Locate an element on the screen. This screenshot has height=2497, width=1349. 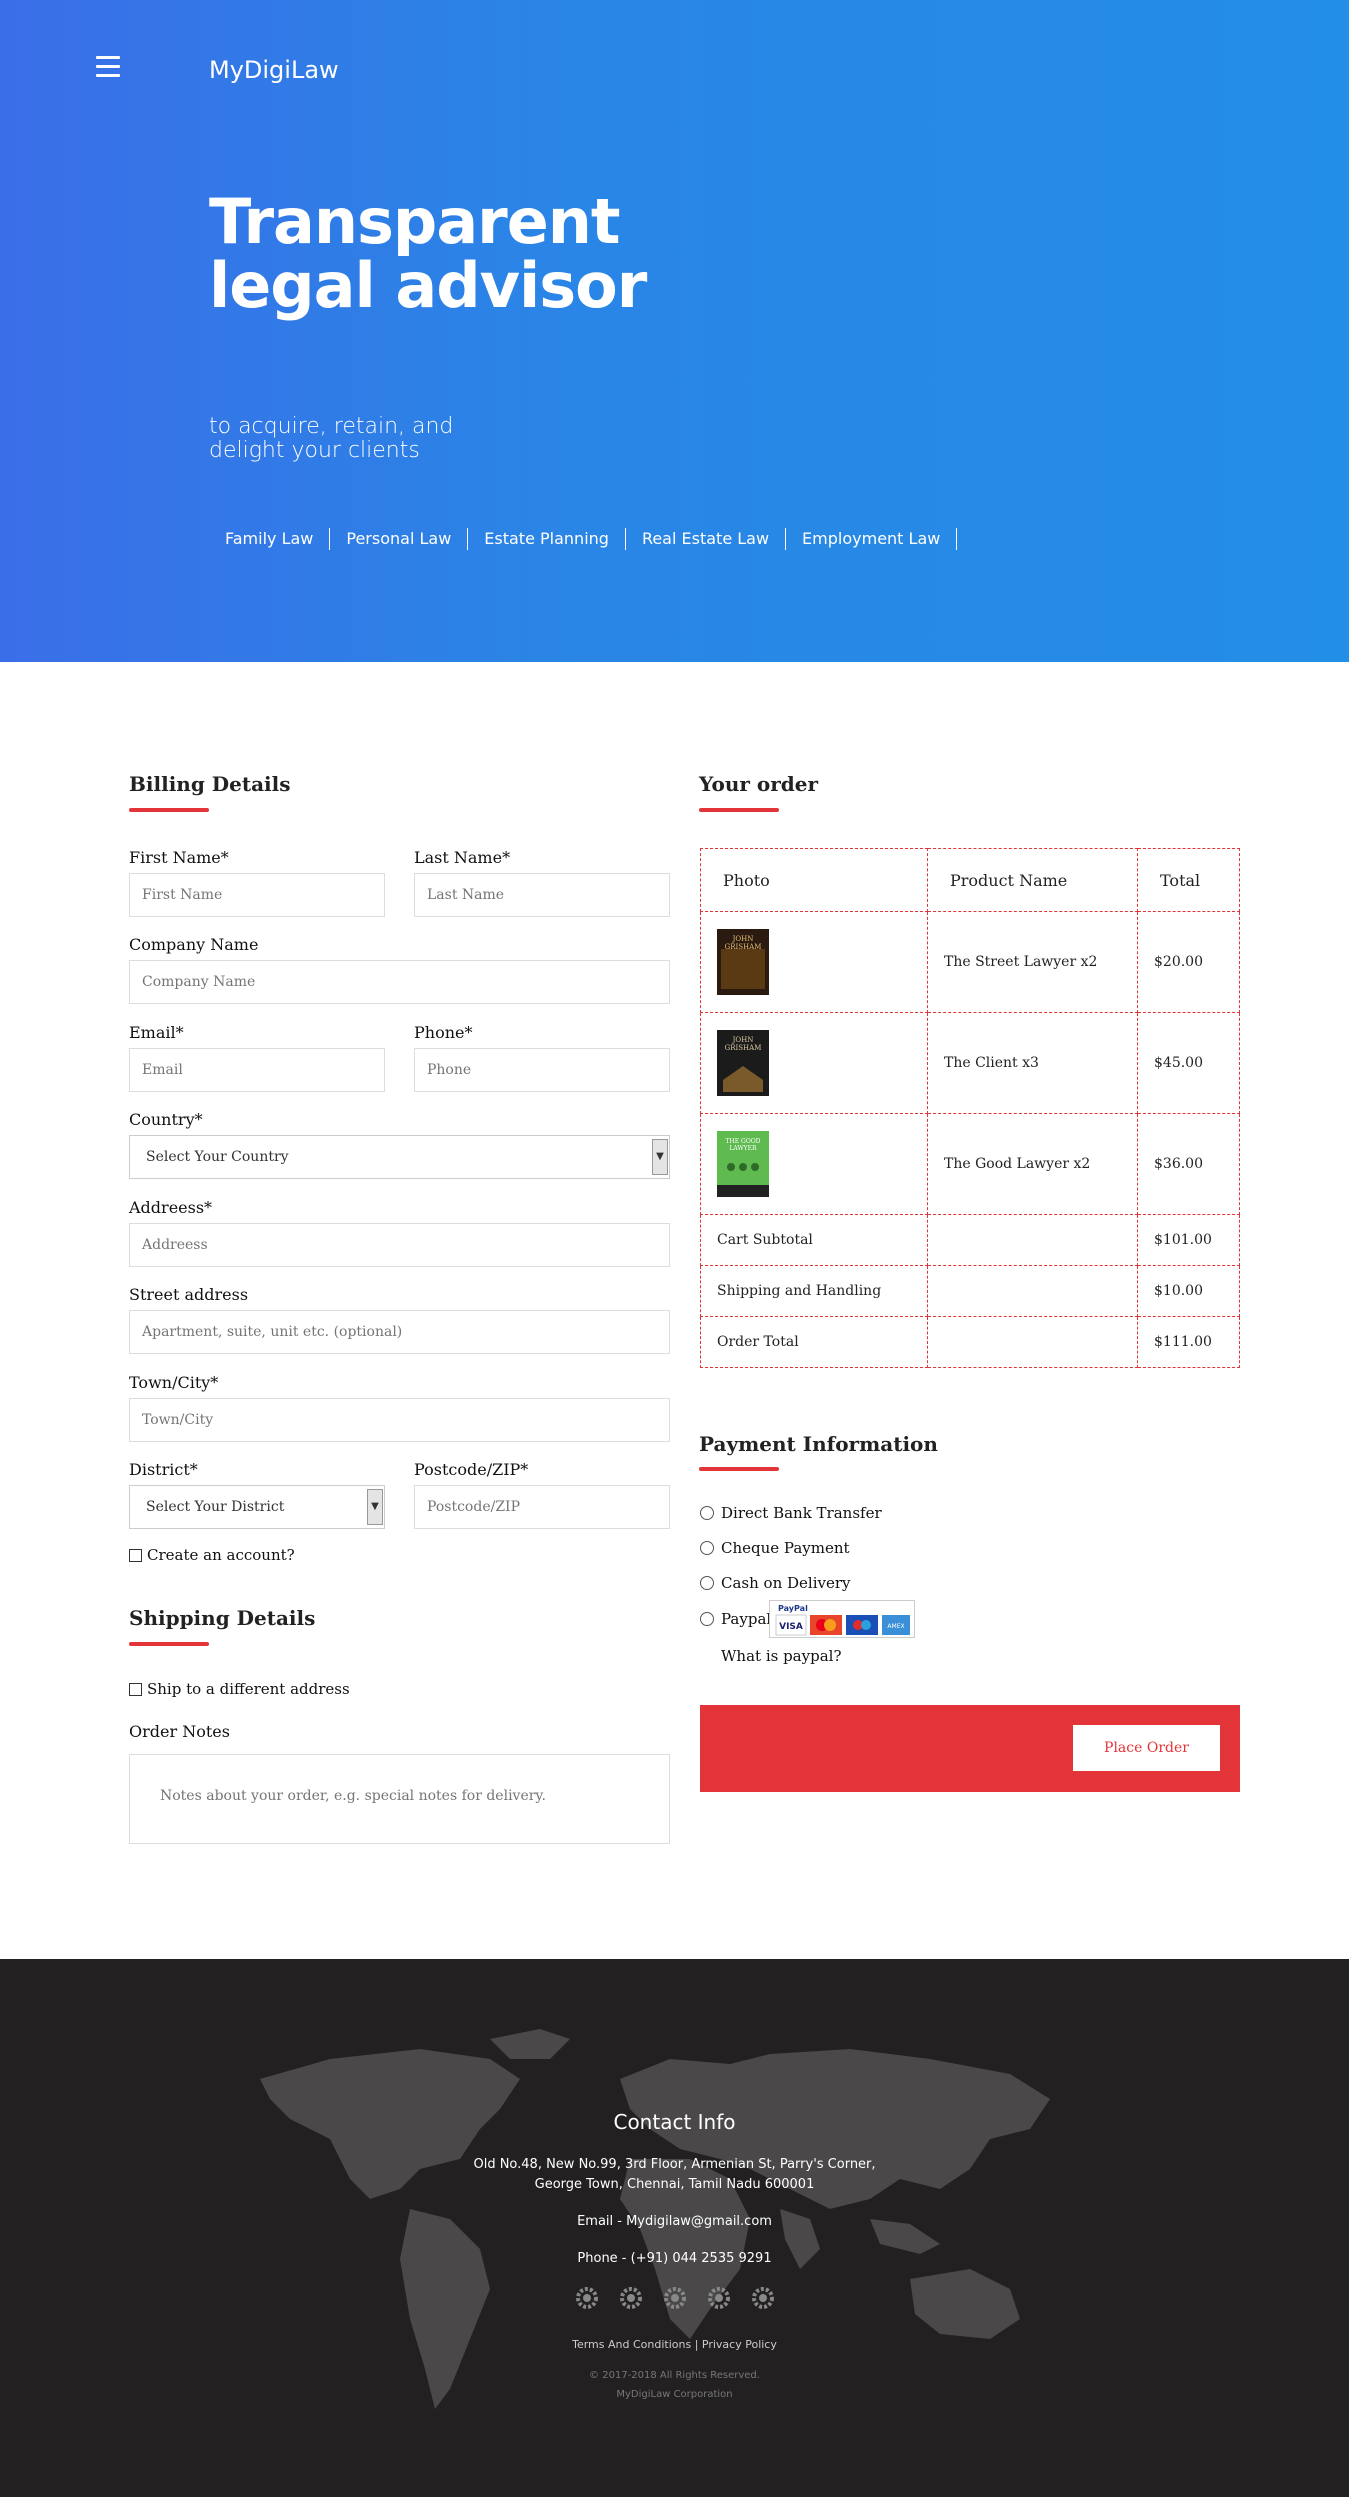
payment-option-label: Cheque Payment is located at coordinates (785, 1548).